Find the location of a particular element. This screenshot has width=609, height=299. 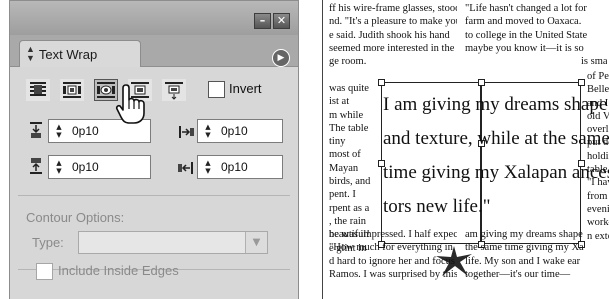

text-line: e said. Judith shook his hand is located at coordinates (389, 35).